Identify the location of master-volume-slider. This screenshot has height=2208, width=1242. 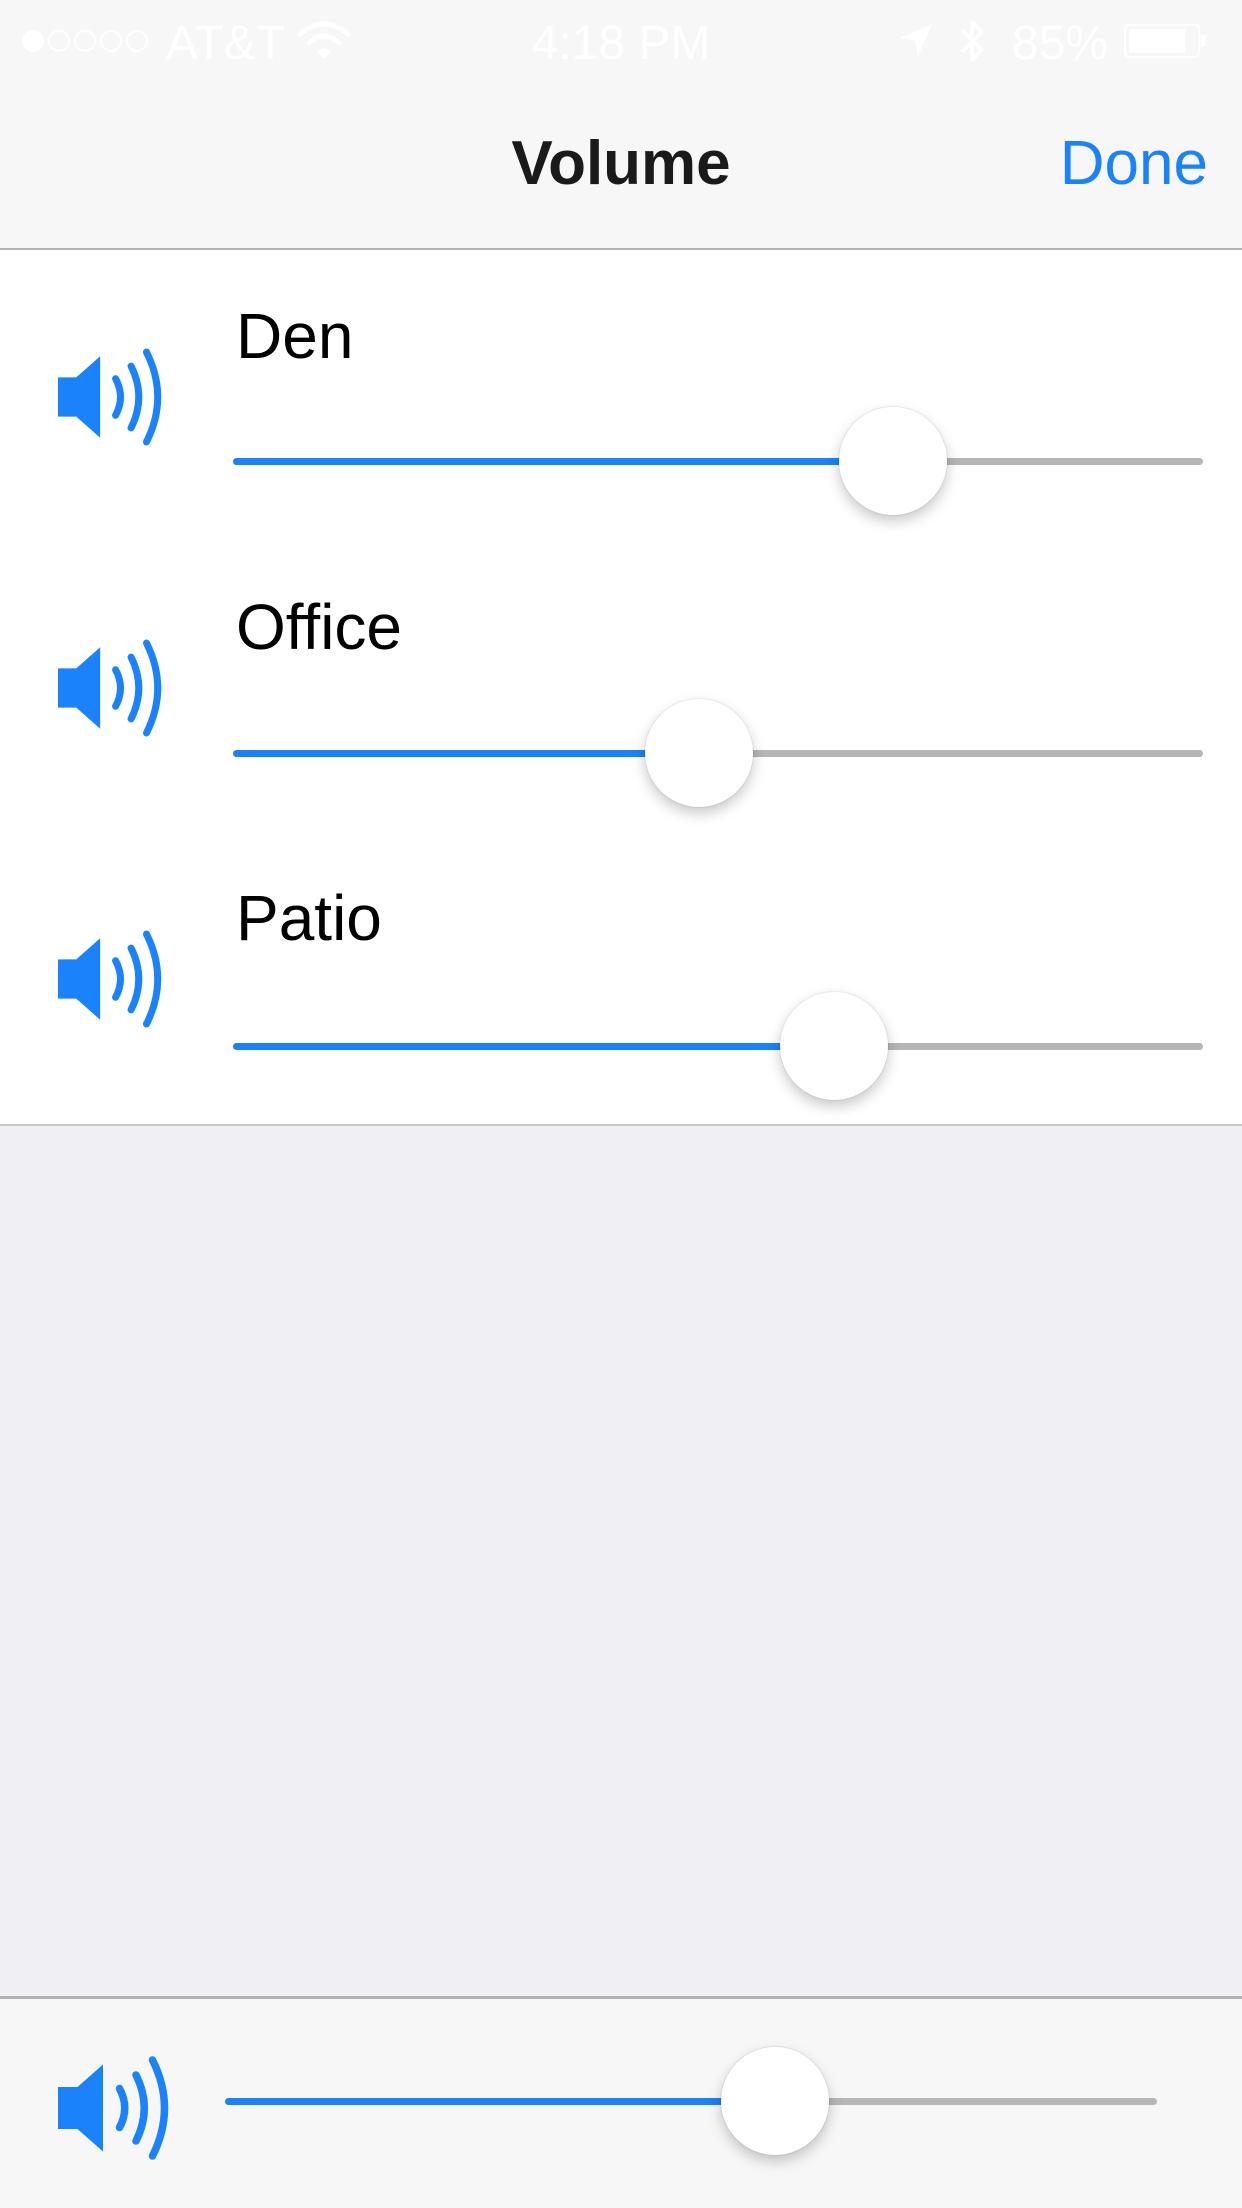
(691, 2101).